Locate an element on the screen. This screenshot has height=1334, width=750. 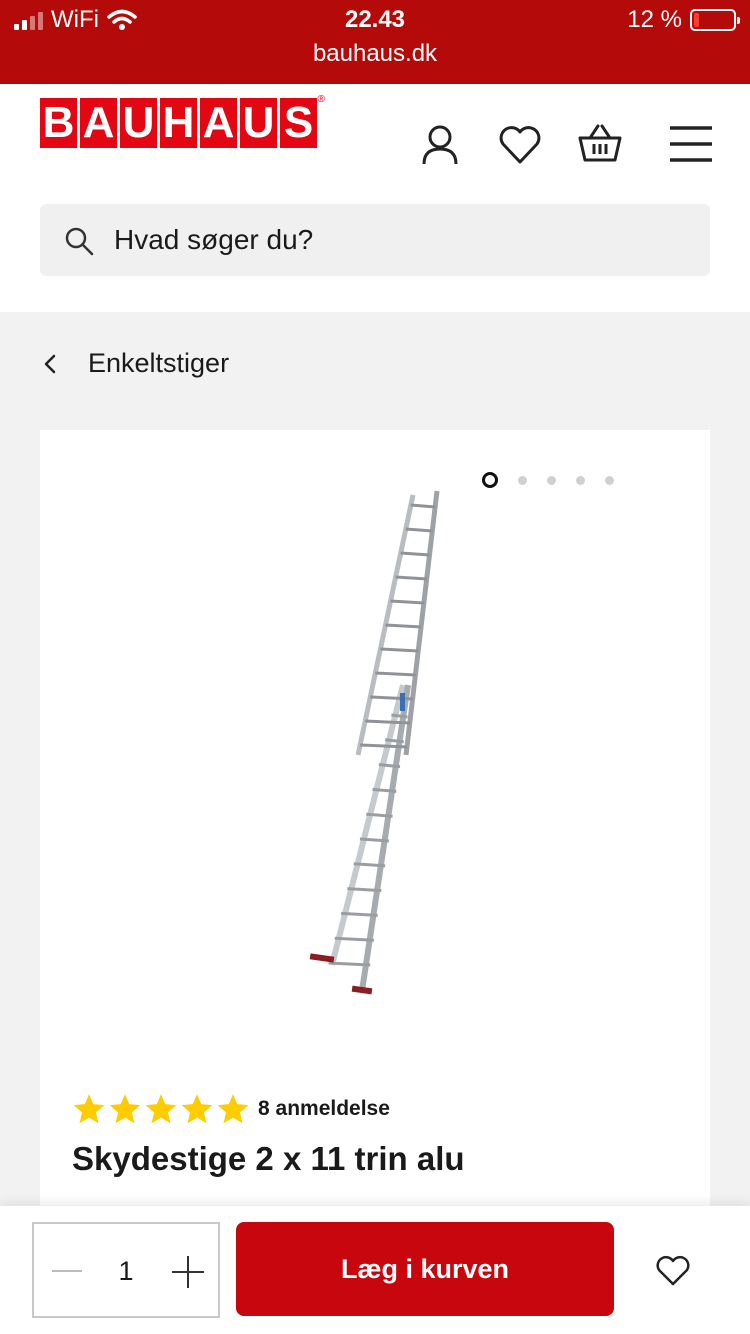
bauhaus-logo: B A U H A U S ® is located at coordinates (182, 121).